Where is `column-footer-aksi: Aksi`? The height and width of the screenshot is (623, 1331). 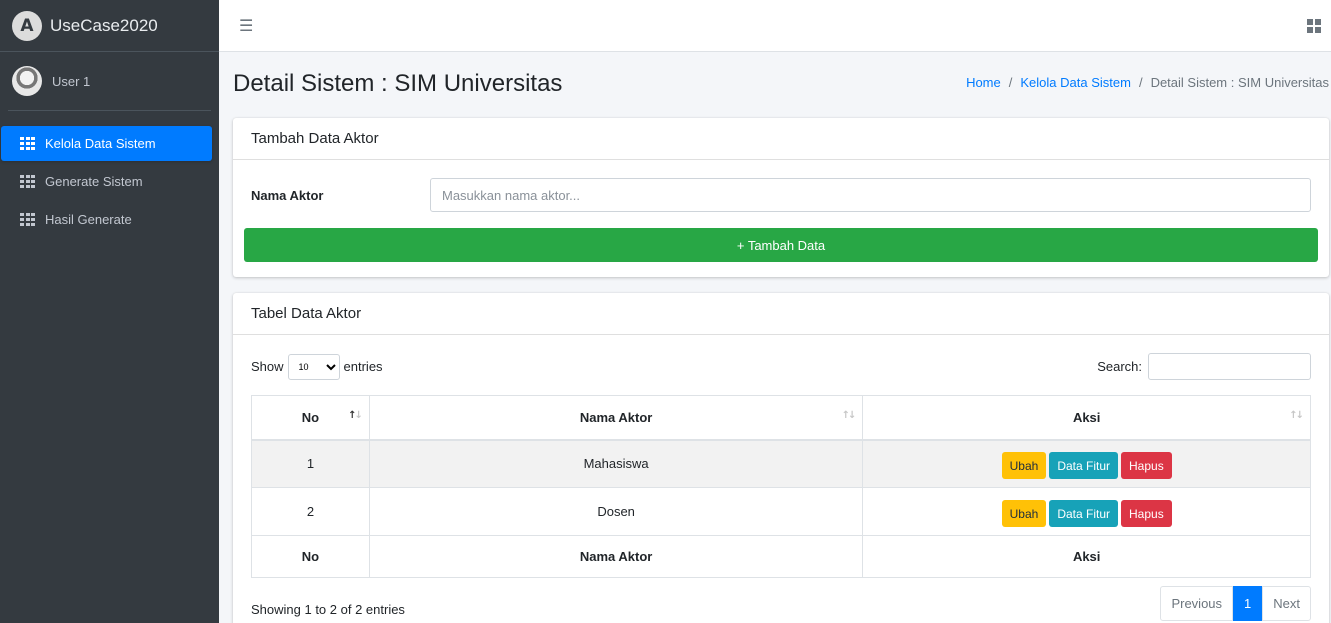 column-footer-aksi: Aksi is located at coordinates (1086, 556).